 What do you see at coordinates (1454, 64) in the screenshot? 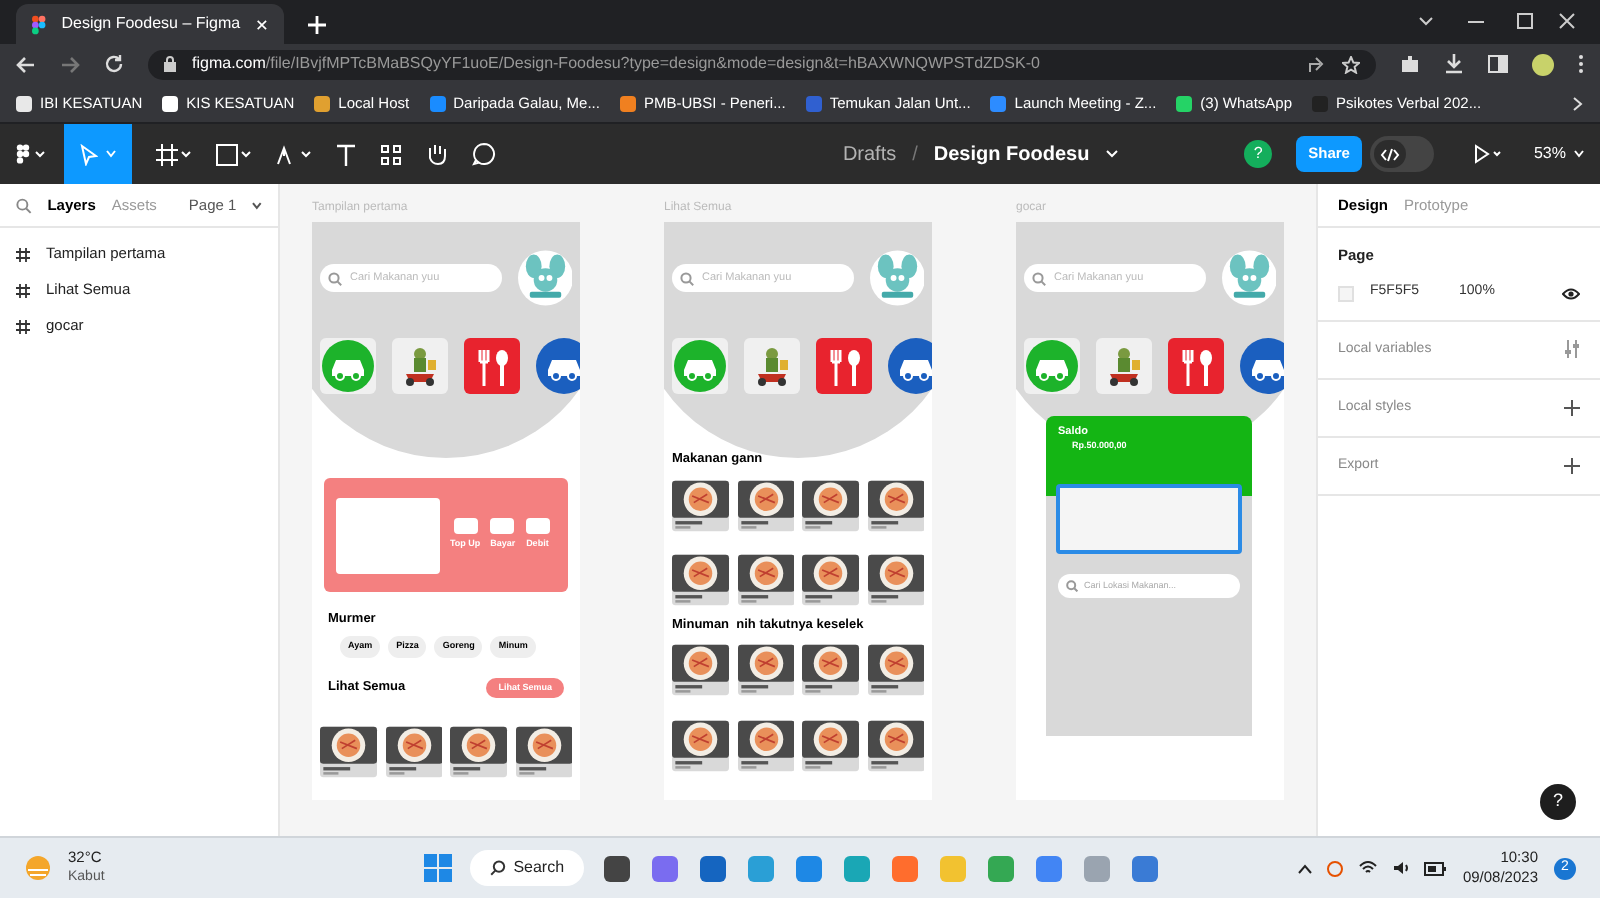
I see `download-icon` at bounding box center [1454, 64].